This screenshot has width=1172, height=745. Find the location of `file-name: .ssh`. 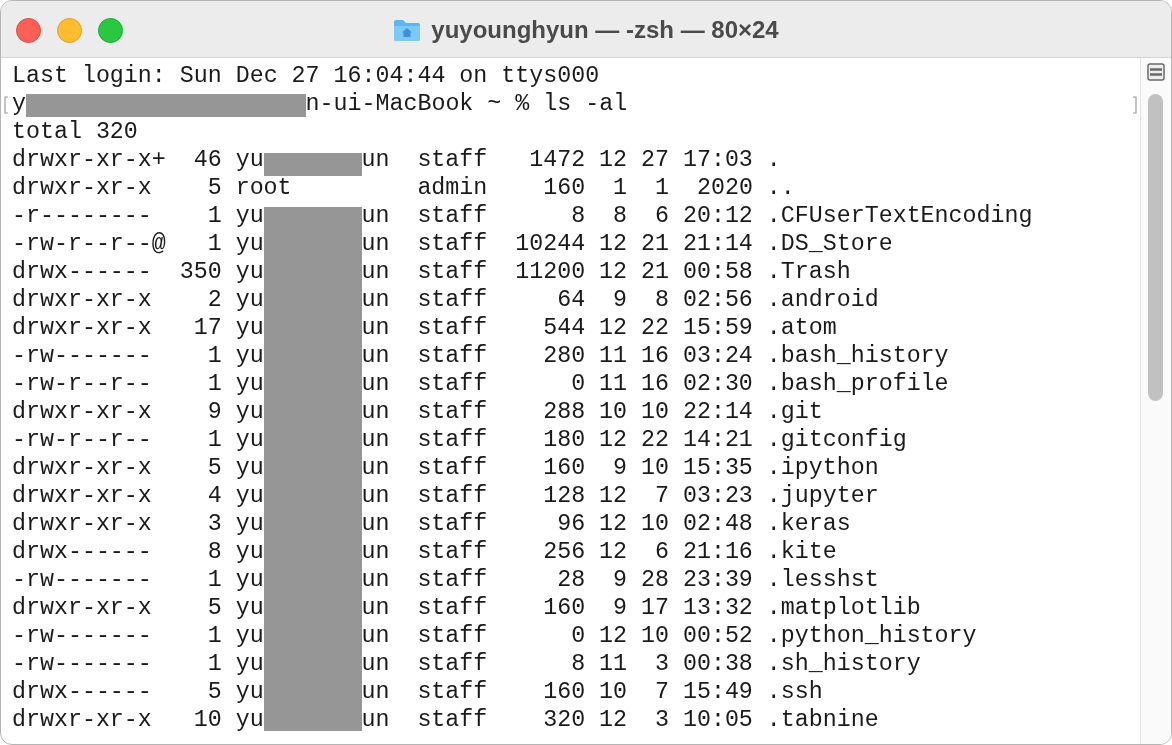

file-name: .ssh is located at coordinates (794, 692).